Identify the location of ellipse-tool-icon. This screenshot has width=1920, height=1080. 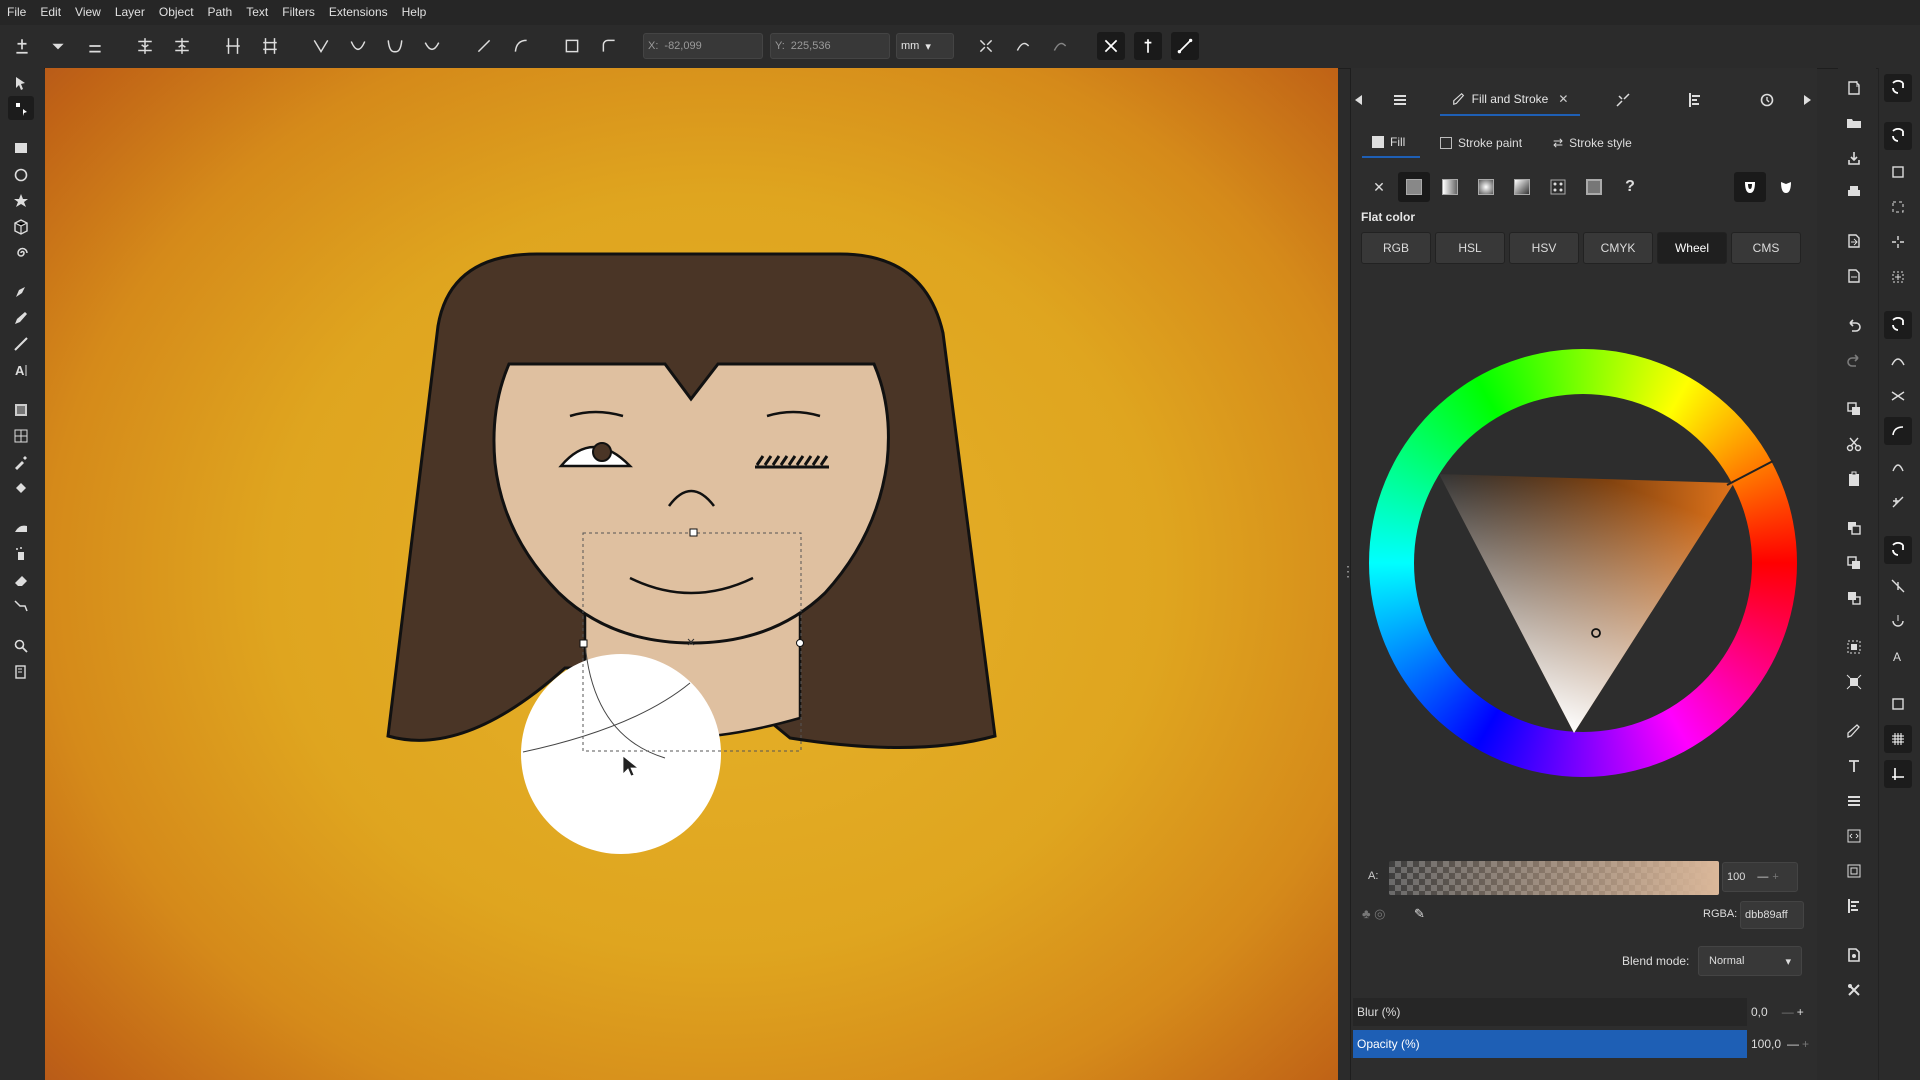
(21, 175).